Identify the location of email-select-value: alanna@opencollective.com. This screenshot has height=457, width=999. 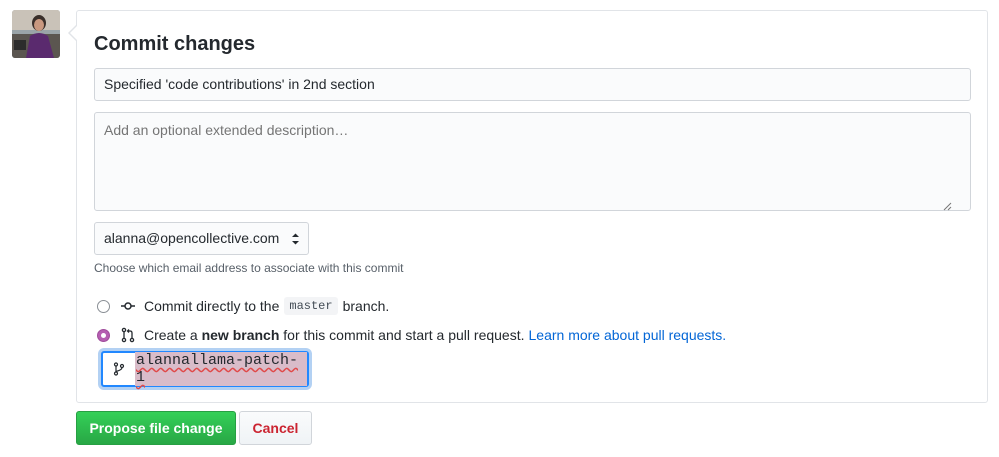
(192, 238).